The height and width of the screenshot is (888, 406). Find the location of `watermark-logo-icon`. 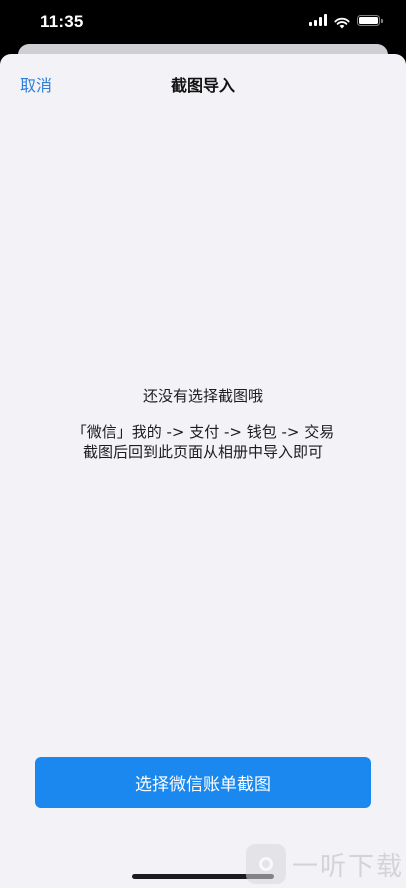

watermark-logo-icon is located at coordinates (266, 864).